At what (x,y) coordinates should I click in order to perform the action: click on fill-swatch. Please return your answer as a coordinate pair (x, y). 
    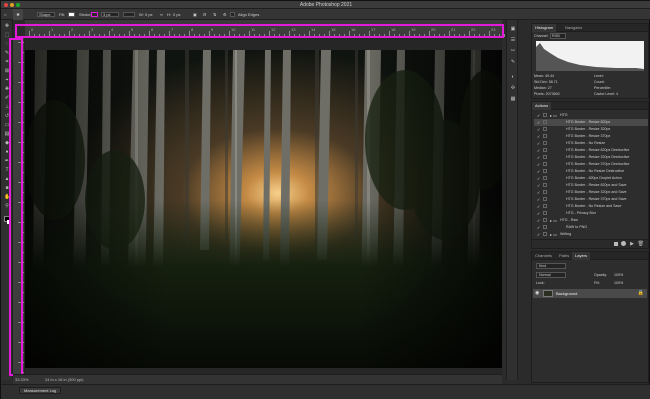
    Looking at the image, I should click on (71, 14).